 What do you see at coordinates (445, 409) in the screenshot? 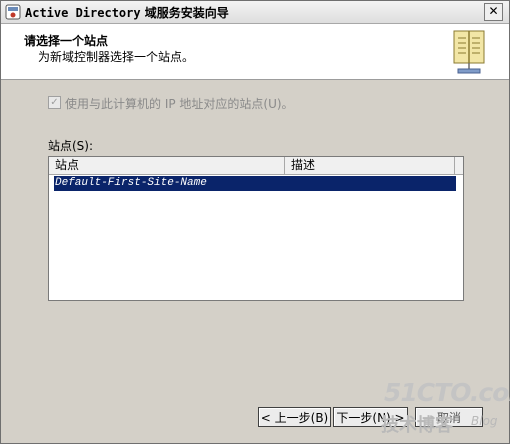
I see `site-watermark: 51CTO.com 技术博客 Blog` at bounding box center [445, 409].